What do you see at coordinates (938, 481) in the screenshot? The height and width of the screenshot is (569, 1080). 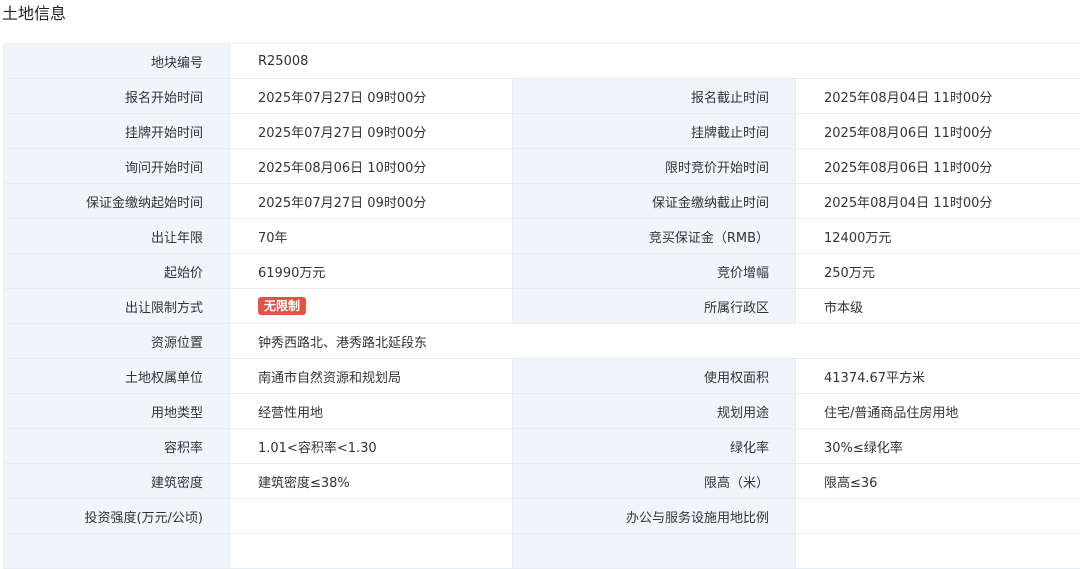 I see `field-value: 限高≤36` at bounding box center [938, 481].